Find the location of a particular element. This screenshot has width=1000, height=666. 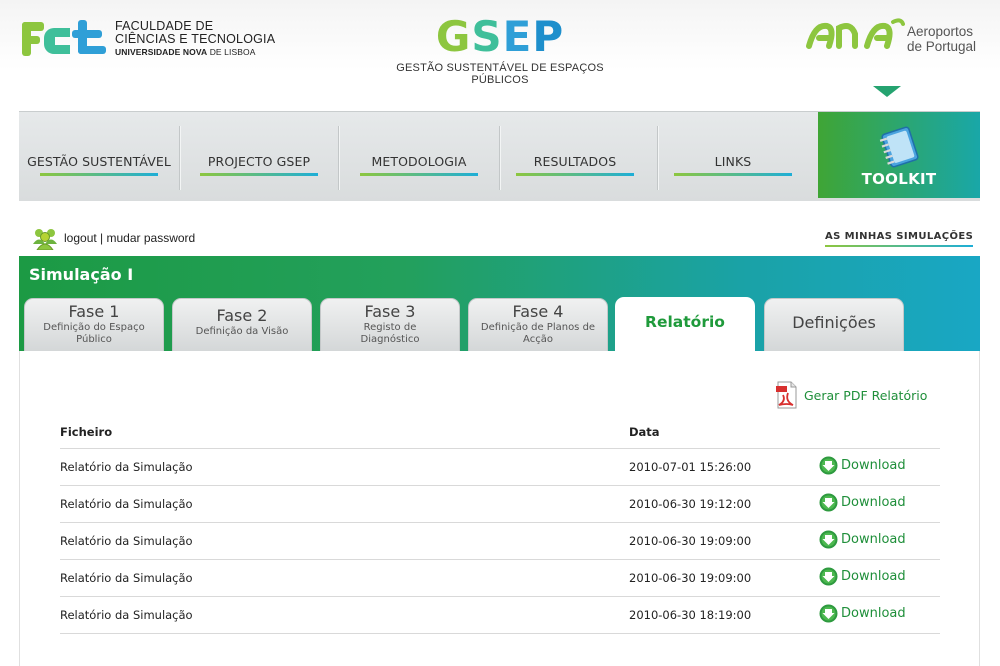

tab-subtitle: Definição do Espaço Público is located at coordinates (94, 333).